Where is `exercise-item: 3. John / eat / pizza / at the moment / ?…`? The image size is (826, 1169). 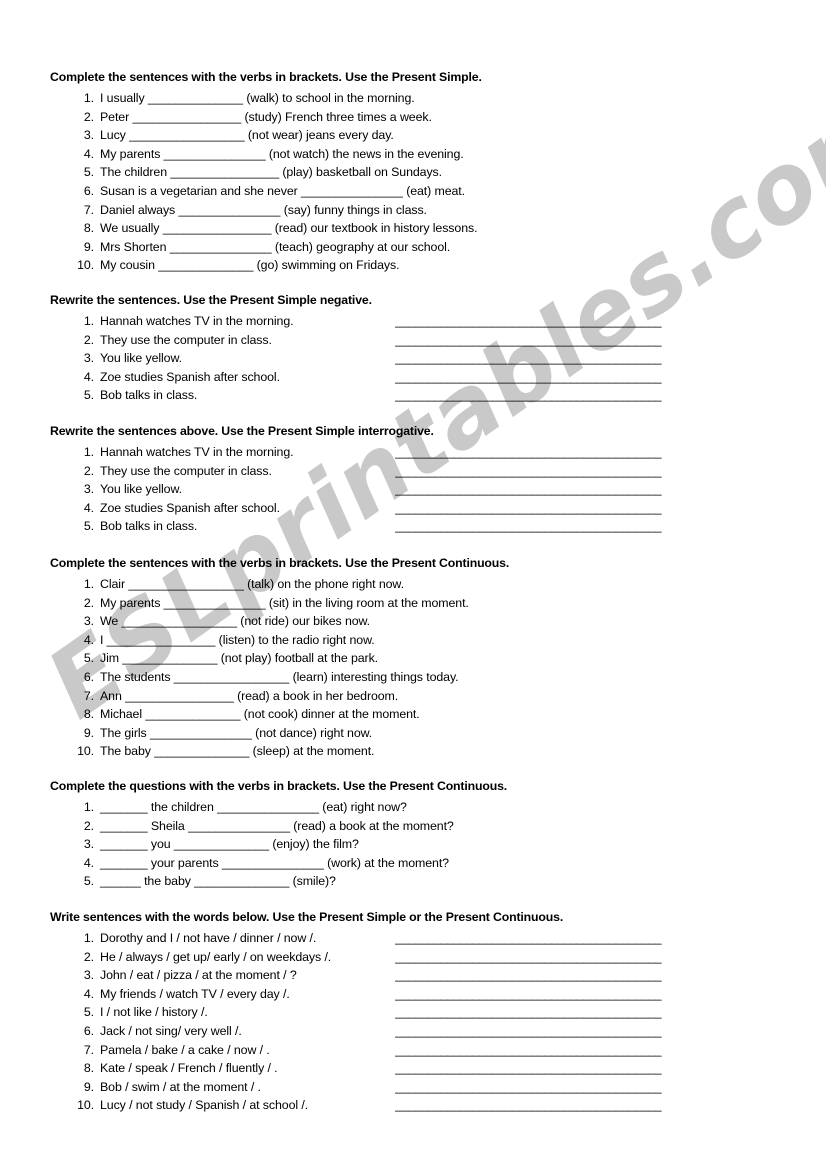
exercise-item: 3. John / eat / pizza / at the moment / ?… is located at coordinates (415, 975).